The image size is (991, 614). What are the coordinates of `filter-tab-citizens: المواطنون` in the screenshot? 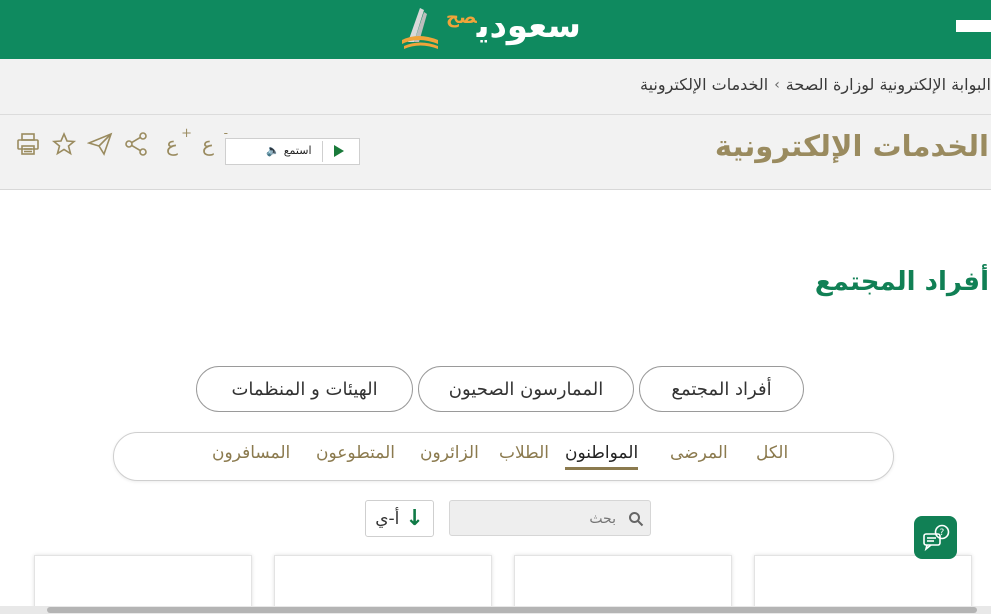 It's located at (602, 456).